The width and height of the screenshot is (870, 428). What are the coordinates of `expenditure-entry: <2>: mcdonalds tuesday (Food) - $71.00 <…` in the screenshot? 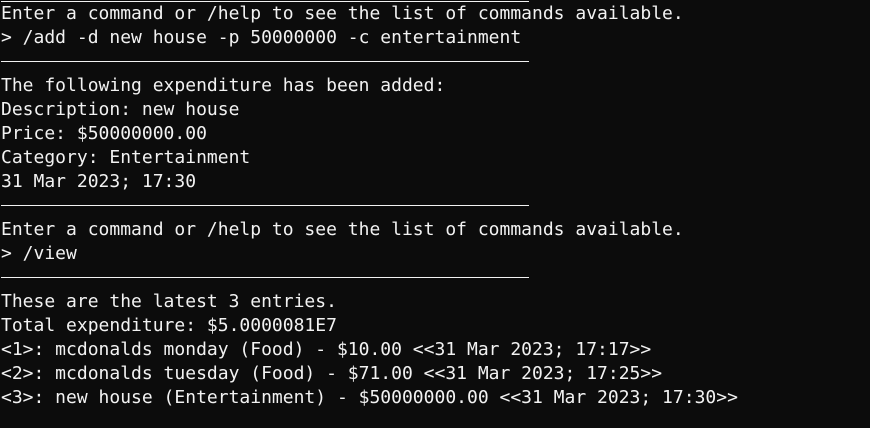 It's located at (332, 373).